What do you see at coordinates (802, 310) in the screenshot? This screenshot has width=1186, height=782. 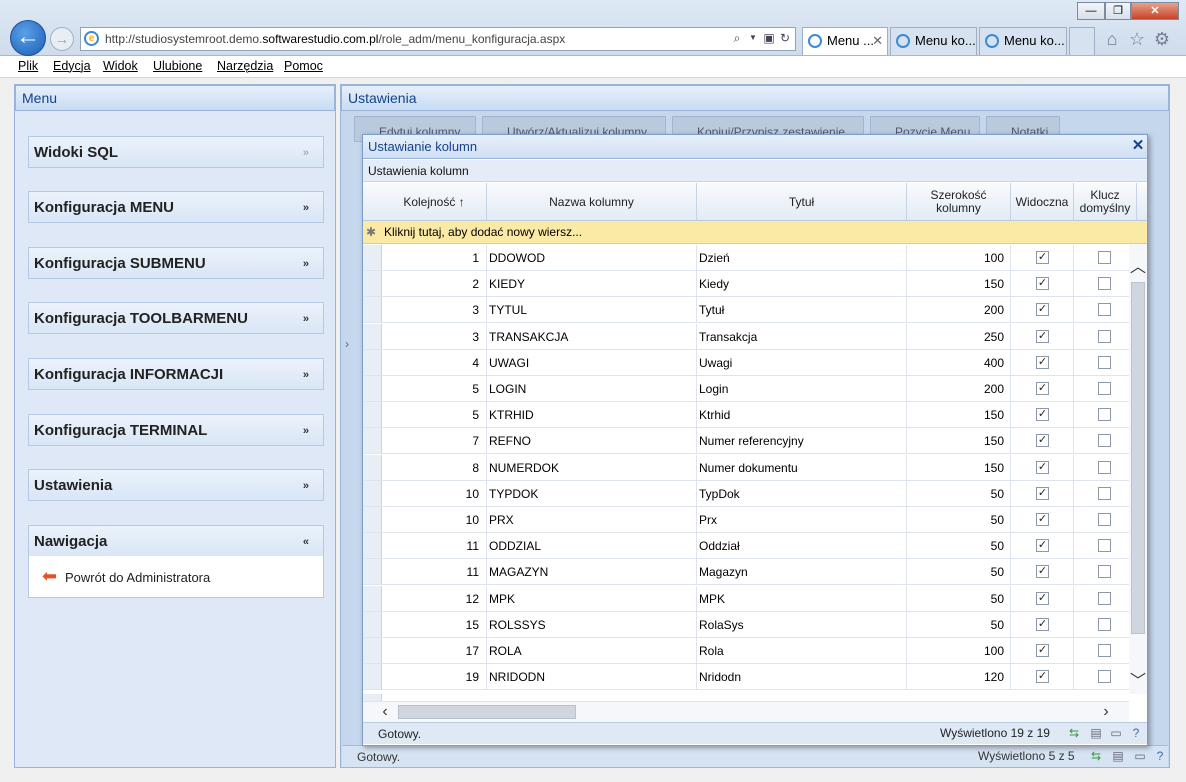 I see `cell-title: Tytuł` at bounding box center [802, 310].